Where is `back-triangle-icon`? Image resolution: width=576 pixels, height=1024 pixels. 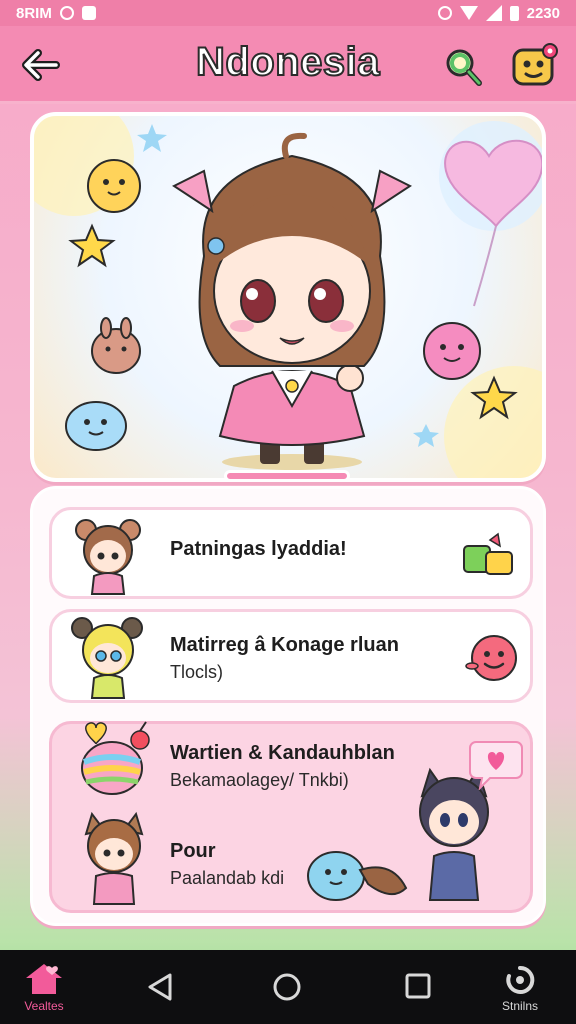 back-triangle-icon is located at coordinates (160, 987).